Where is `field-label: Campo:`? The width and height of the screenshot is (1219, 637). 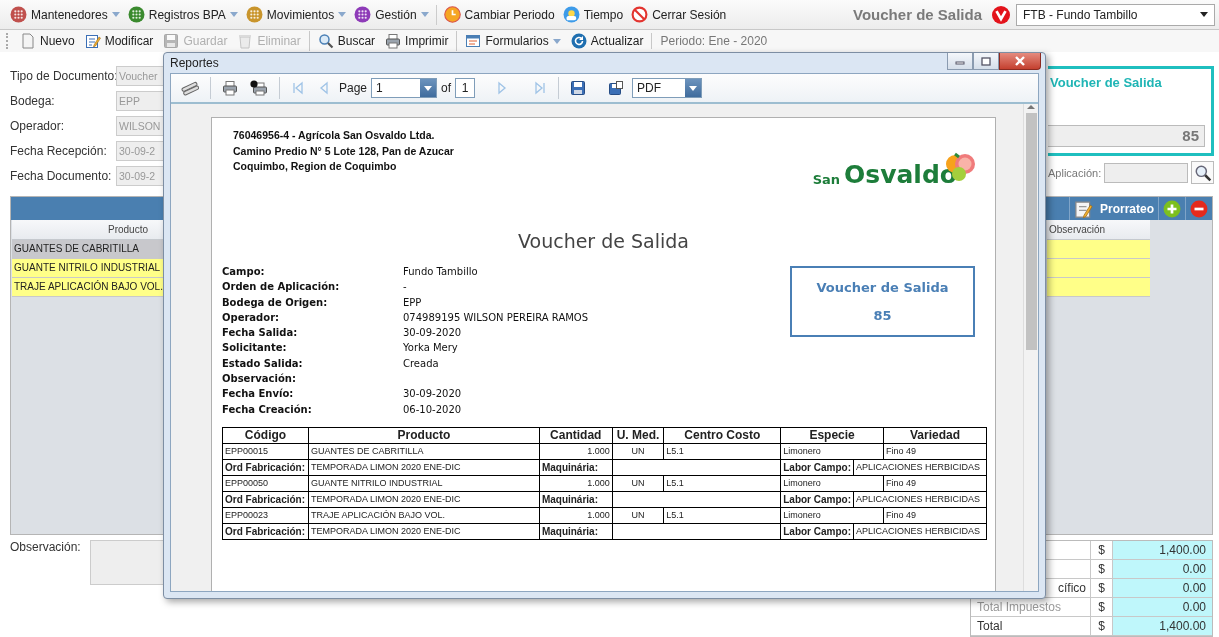
field-label: Campo: is located at coordinates (244, 272).